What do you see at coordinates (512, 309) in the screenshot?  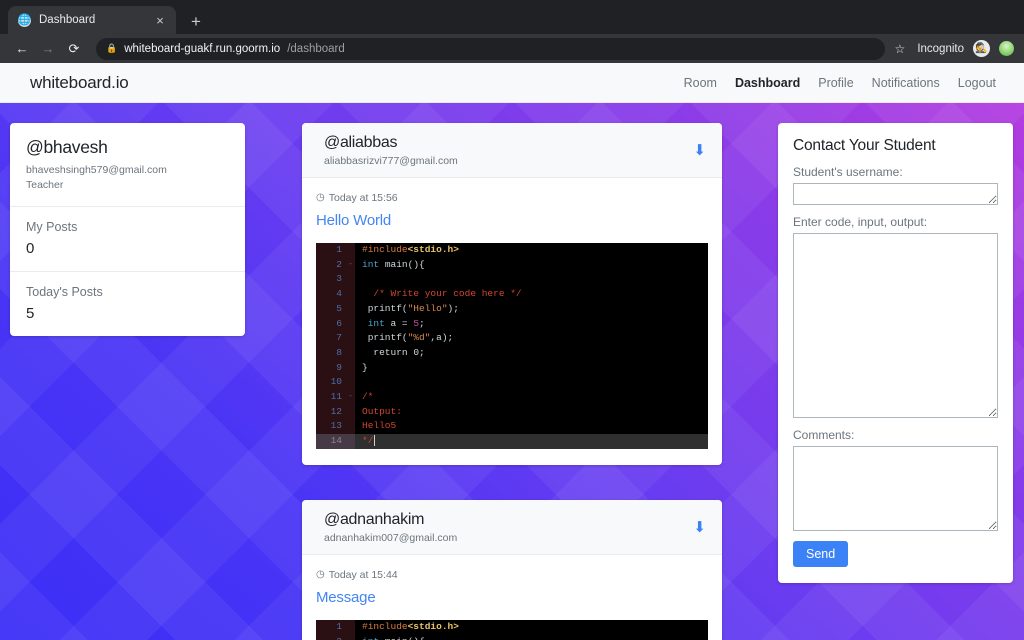 I see `code-line: 5 printf("Hello");` at bounding box center [512, 309].